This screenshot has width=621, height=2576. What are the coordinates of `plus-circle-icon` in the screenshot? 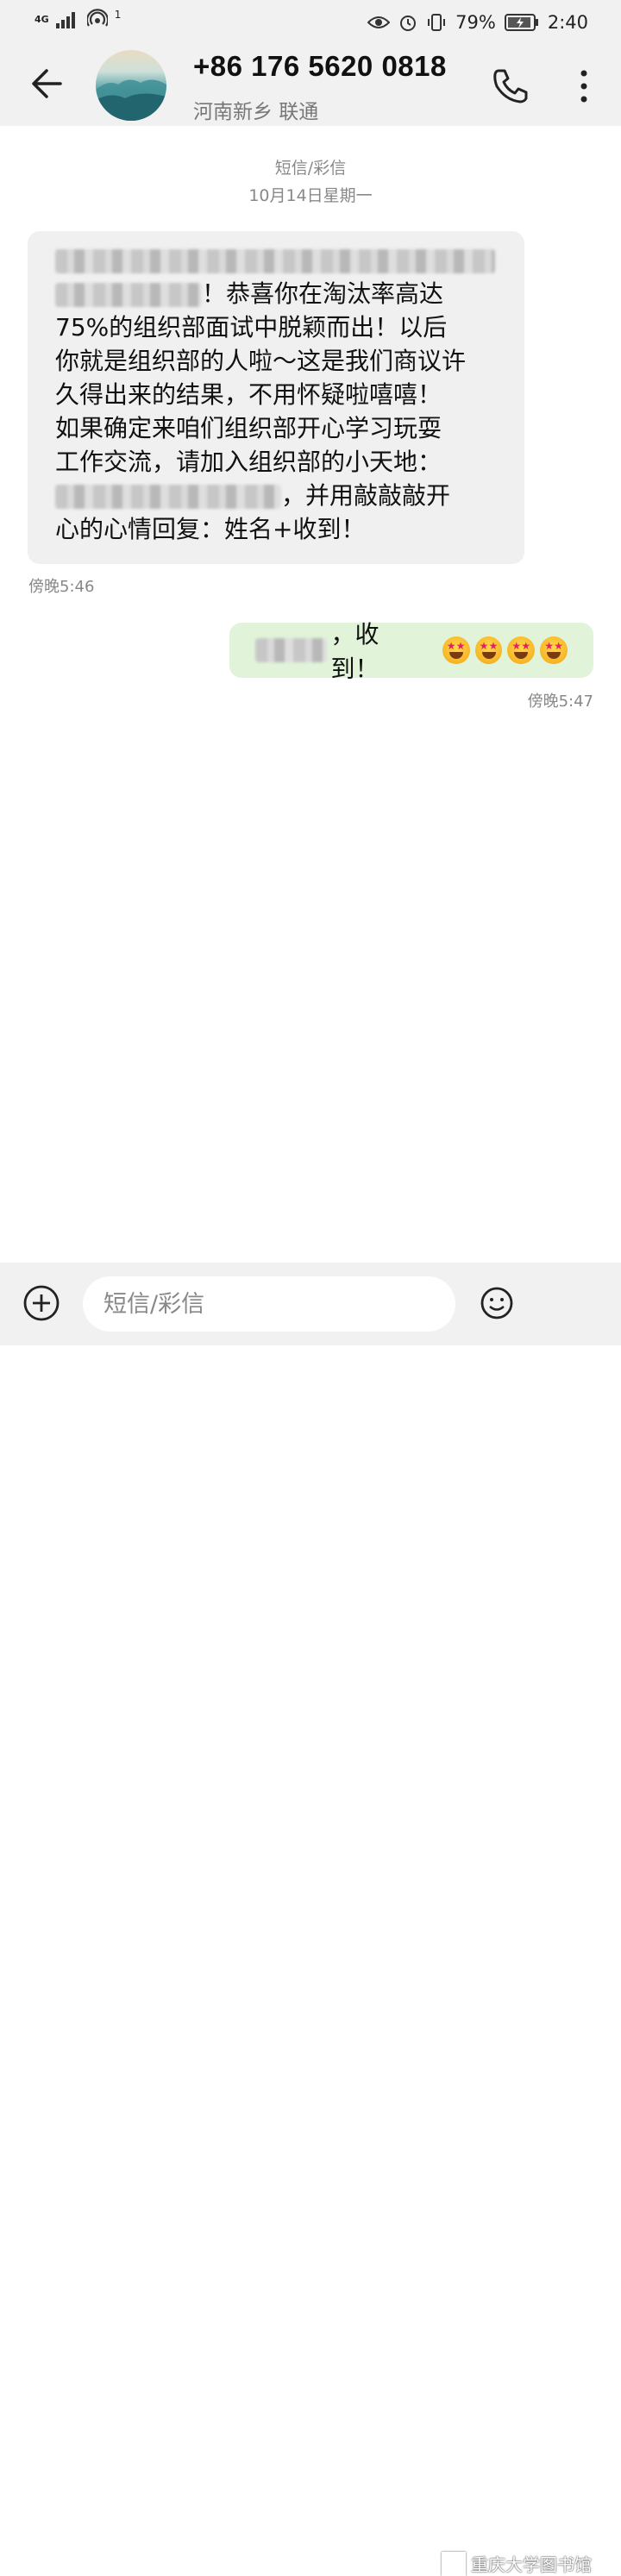 It's located at (41, 1303).